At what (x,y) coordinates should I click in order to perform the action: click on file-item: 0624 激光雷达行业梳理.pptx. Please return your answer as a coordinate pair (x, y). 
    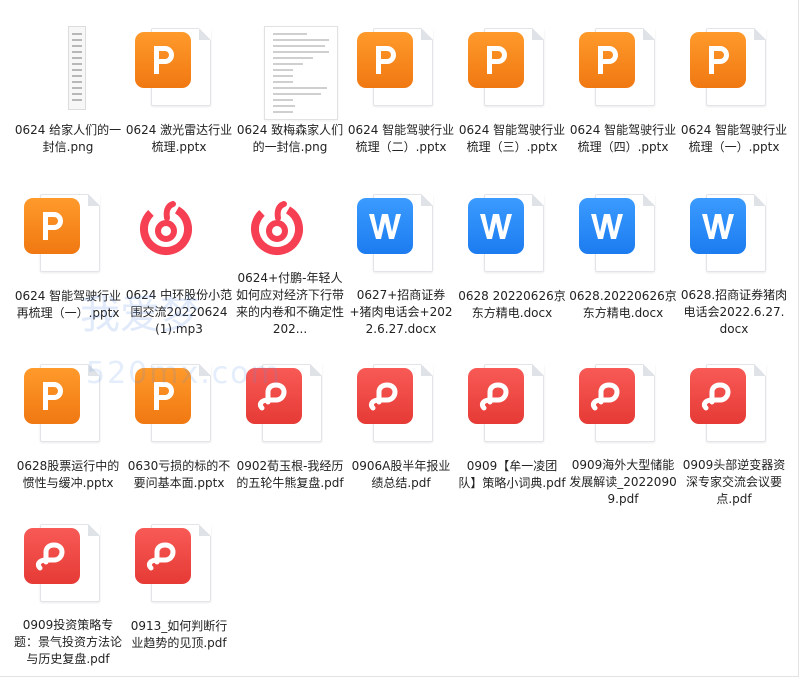
    Looking at the image, I should click on (179, 86).